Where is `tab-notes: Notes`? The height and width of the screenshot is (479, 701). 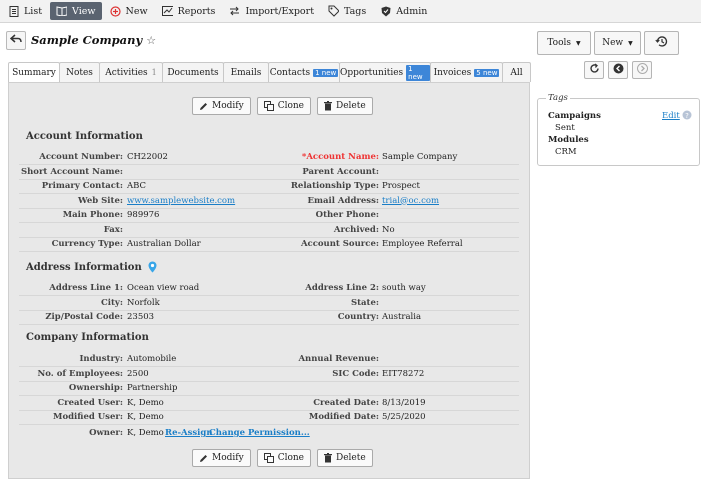 tab-notes: Notes is located at coordinates (79, 72).